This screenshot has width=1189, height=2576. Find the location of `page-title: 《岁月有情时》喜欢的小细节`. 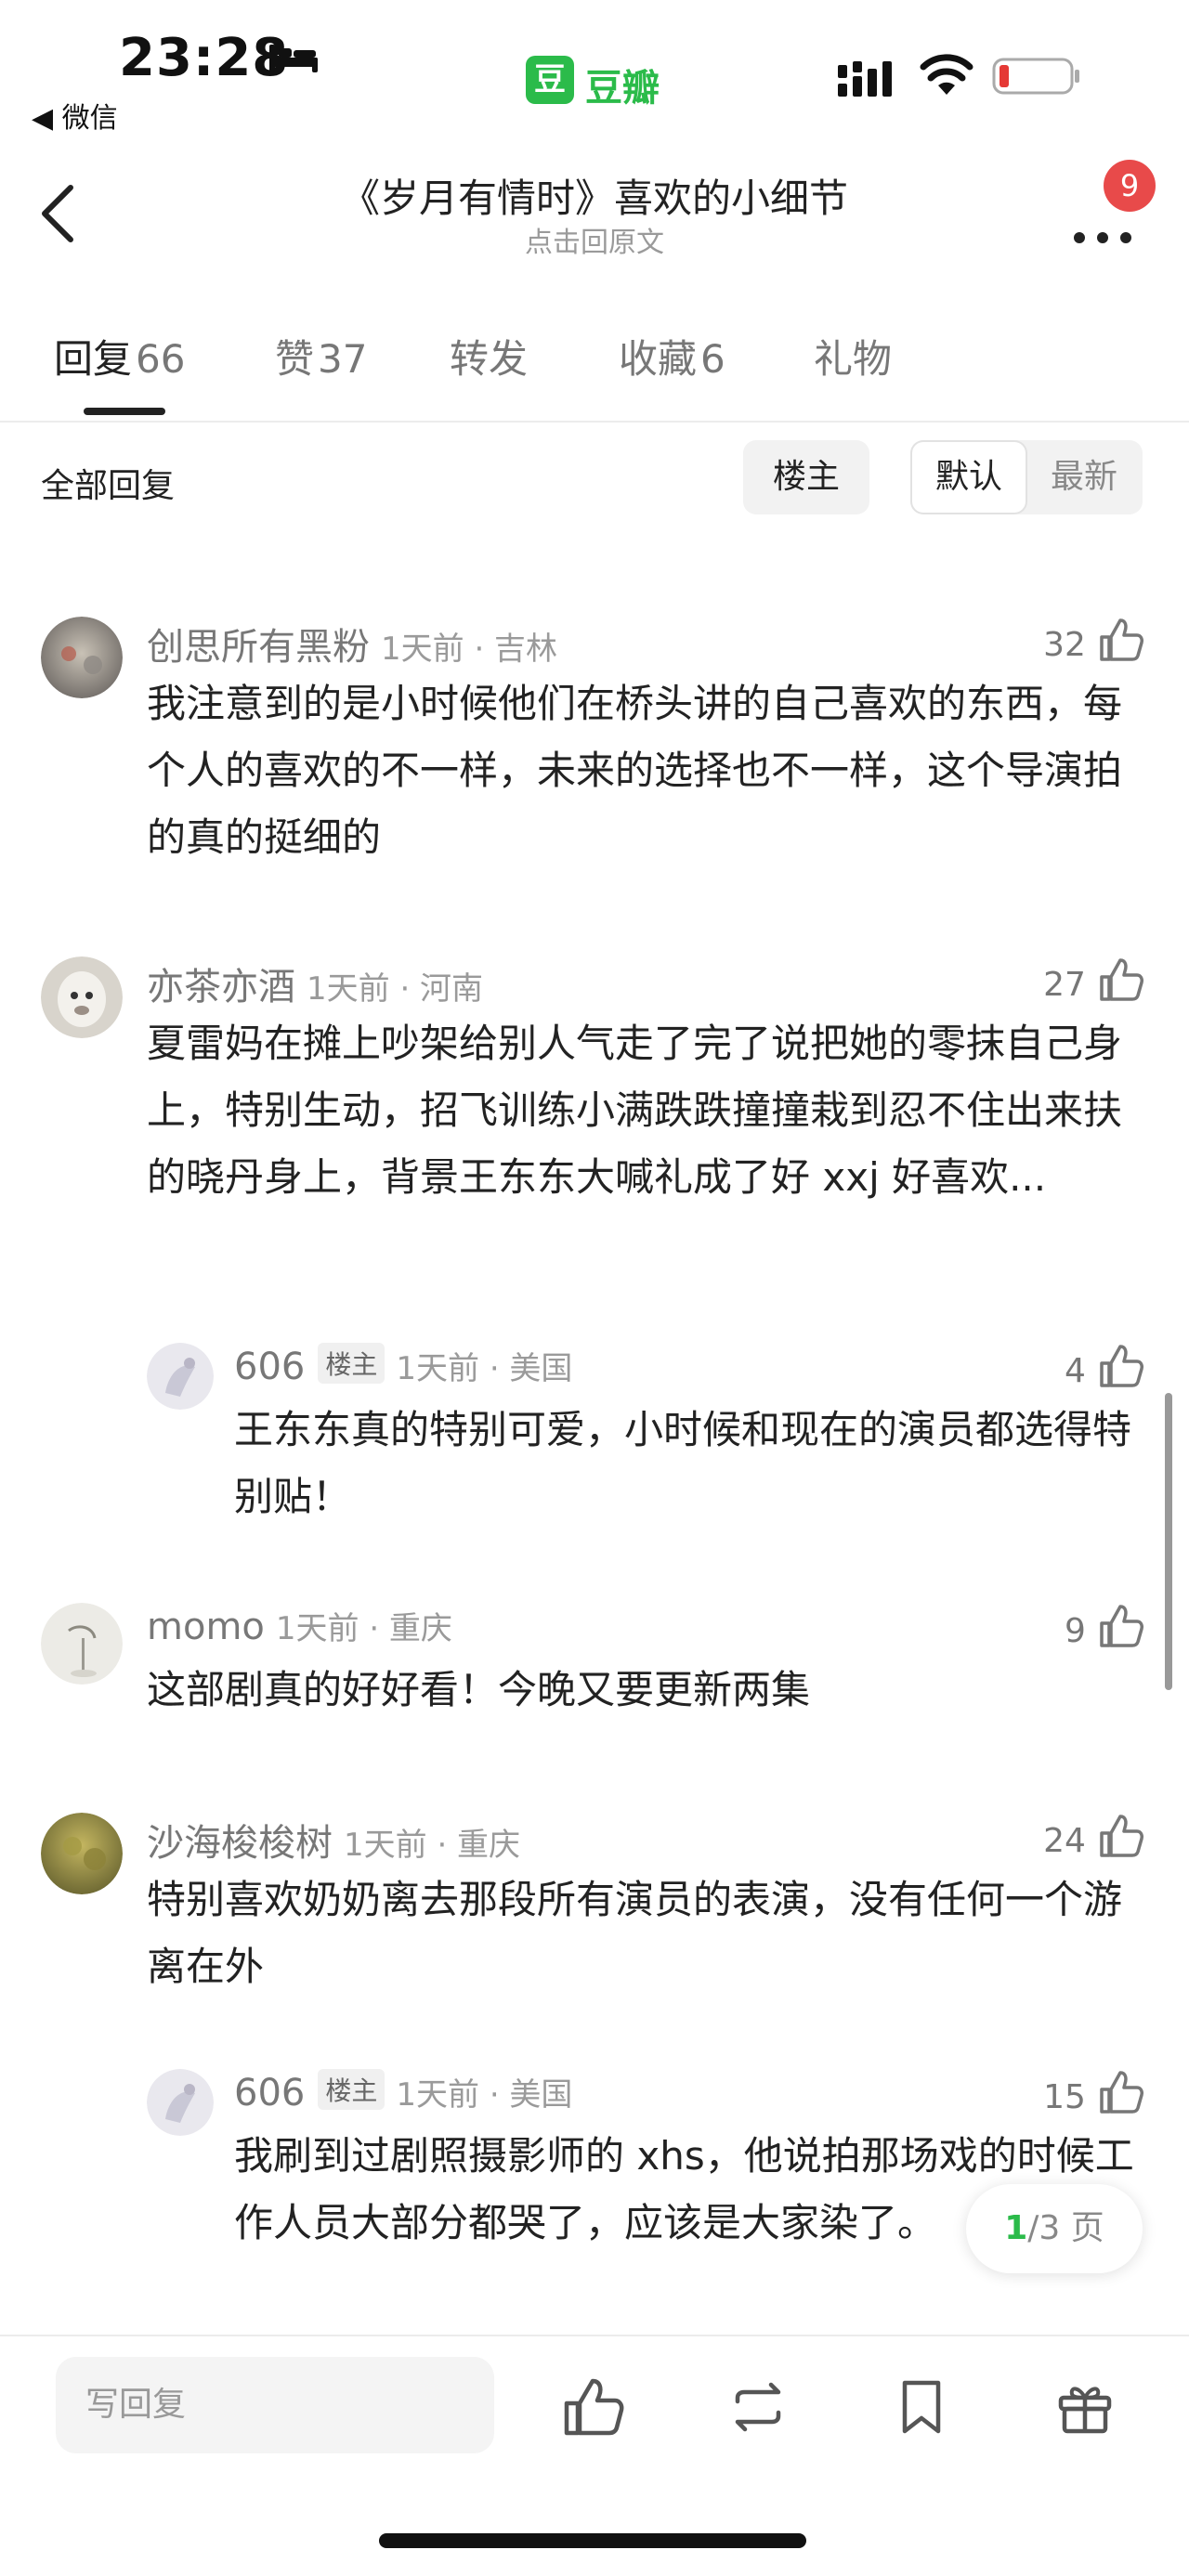

page-title: 《岁月有情时》喜欢的小细节 is located at coordinates (594, 198).